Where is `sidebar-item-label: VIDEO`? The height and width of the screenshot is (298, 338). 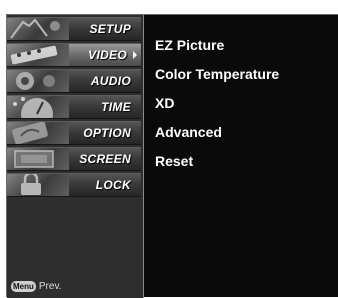 sidebar-item-label: VIDEO is located at coordinates (107, 55).